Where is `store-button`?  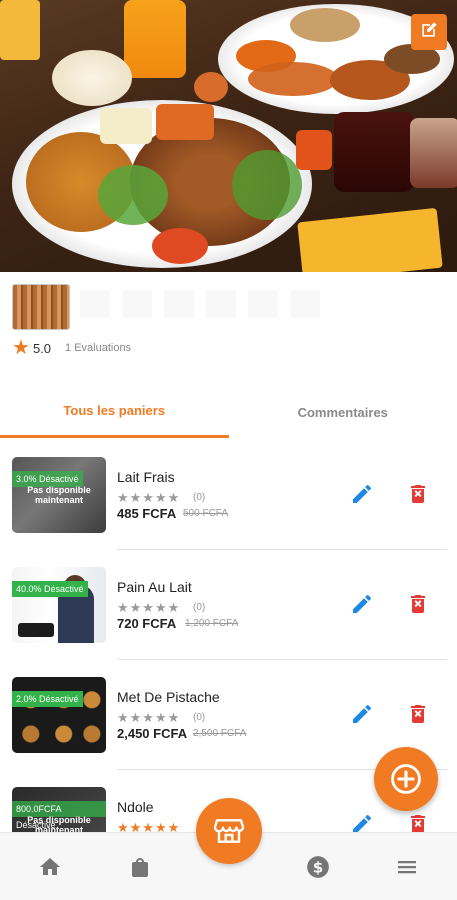
store-button is located at coordinates (229, 831).